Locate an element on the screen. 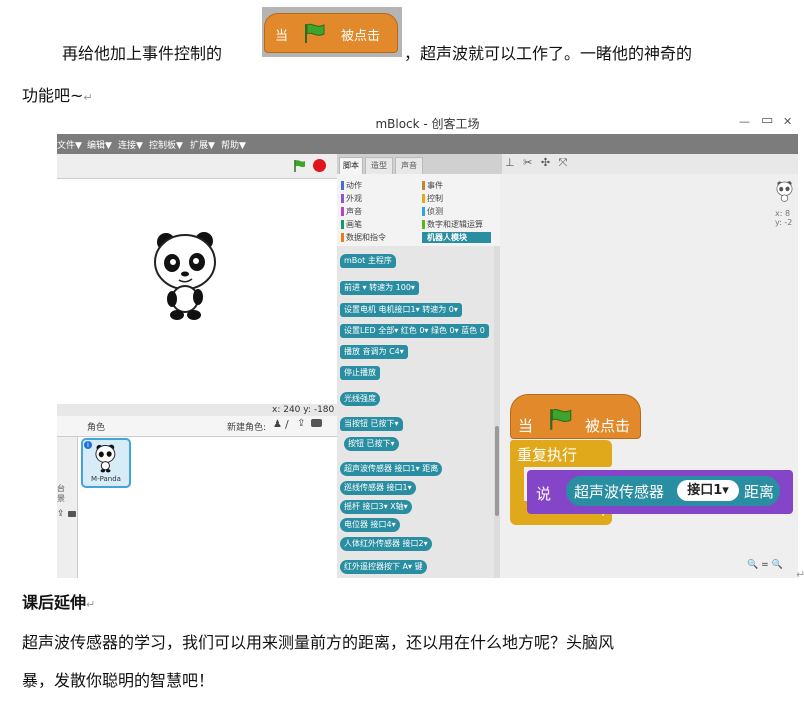 This screenshot has width=804, height=703. stop-icon is located at coordinates (319, 165).